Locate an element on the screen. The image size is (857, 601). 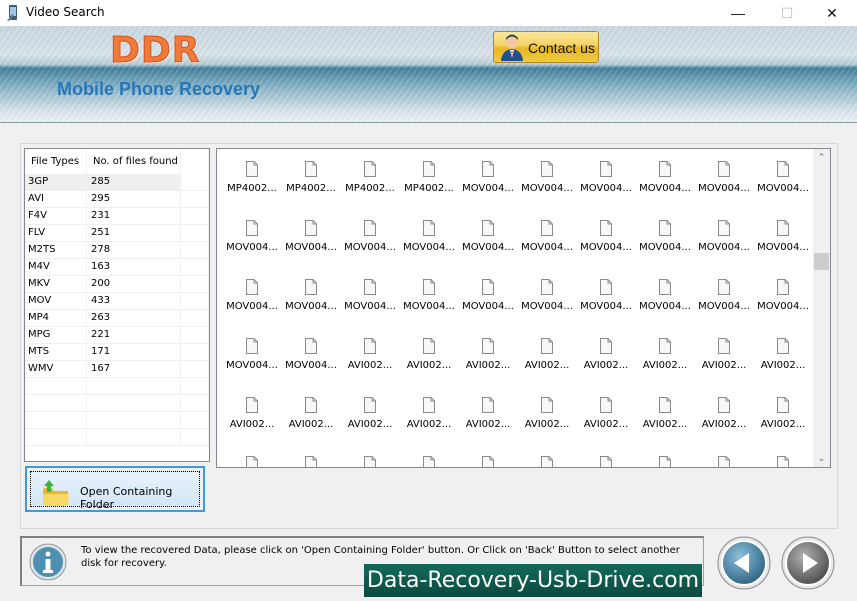
close-button: ✕ is located at coordinates (832, 13).